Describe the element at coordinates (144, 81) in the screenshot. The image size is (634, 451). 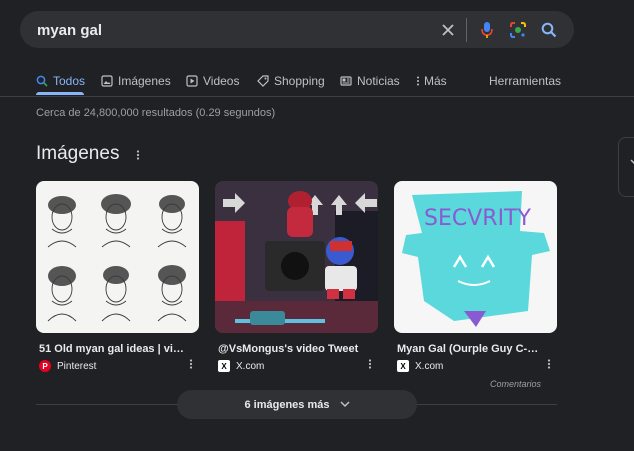
I see `tab-label: Imágenes` at that location.